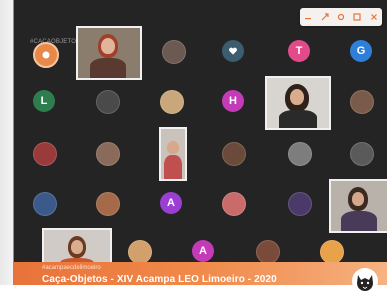 The height and width of the screenshot is (300, 387). I want to click on participant-avatar: L, so click(44, 101).